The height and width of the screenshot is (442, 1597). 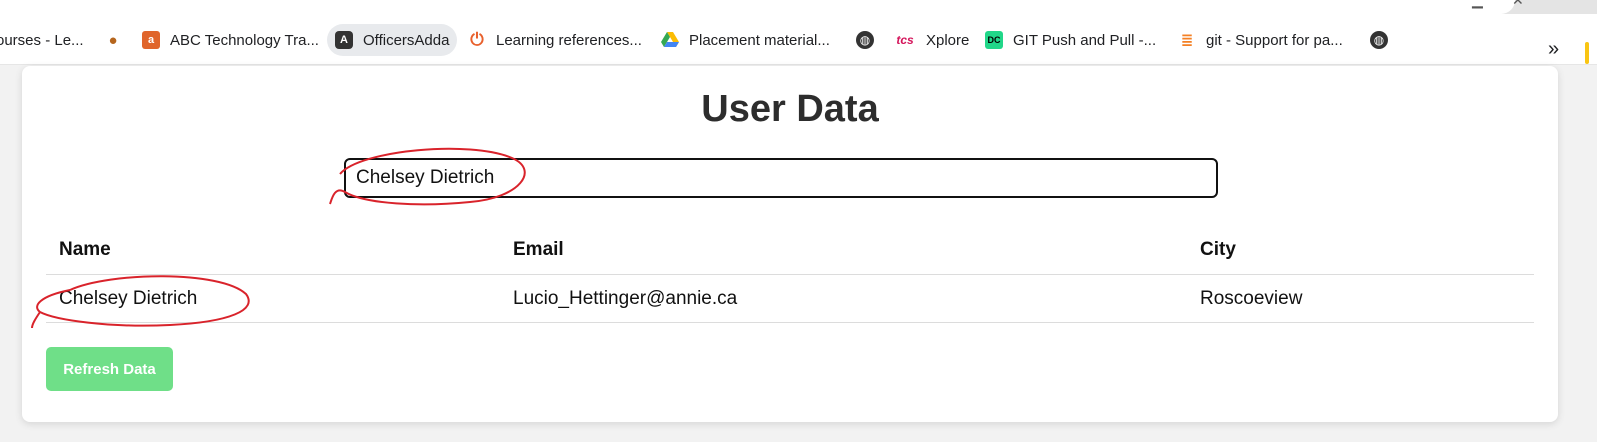 I want to click on bookmark-globe-1: ◍, so click(x=870, y=40).